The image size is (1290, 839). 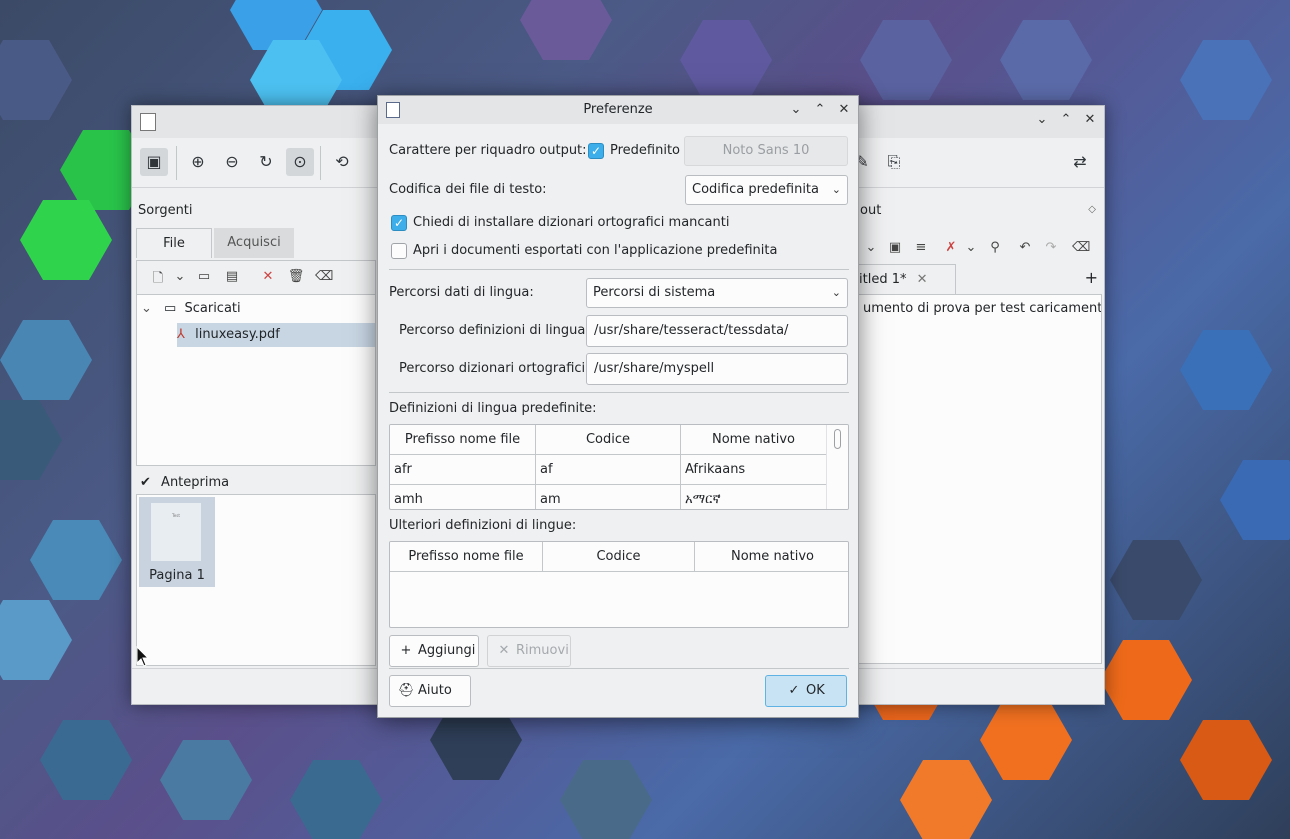 What do you see at coordinates (717, 331) in the screenshot?
I see `lang-def-path-input: /usr/share/tesseract/tessdata/` at bounding box center [717, 331].